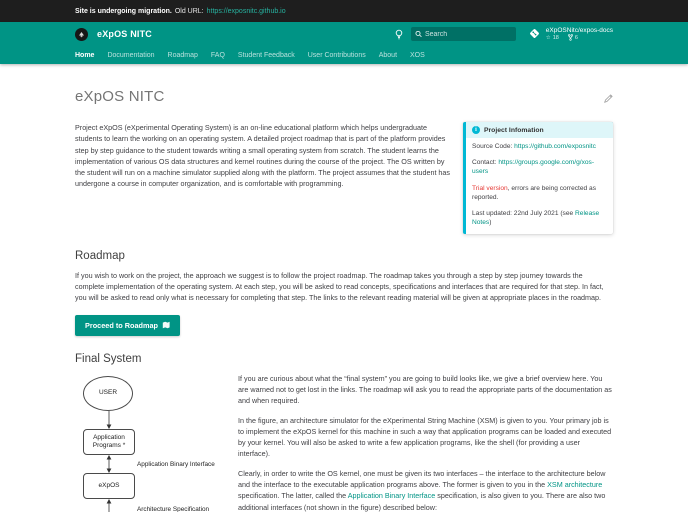 This screenshot has width=688, height=512. I want to click on trial-version-text: Trial version, so click(490, 188).